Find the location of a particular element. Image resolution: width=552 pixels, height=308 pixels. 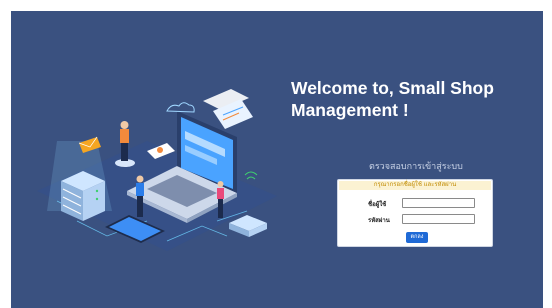

password-field is located at coordinates (438, 219).